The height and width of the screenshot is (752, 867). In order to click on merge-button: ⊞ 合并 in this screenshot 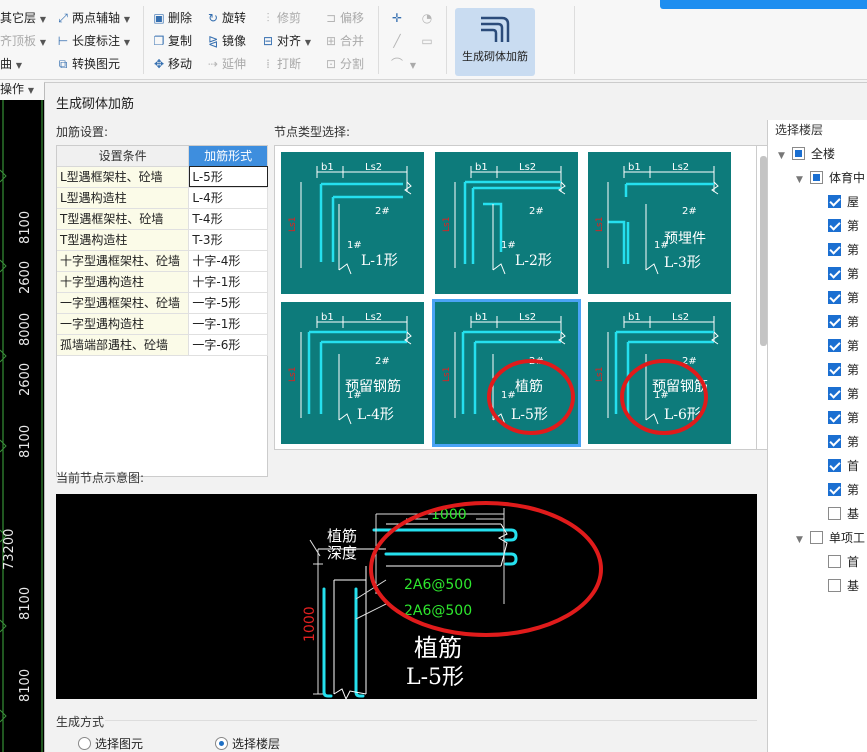, I will do `click(344, 41)`.